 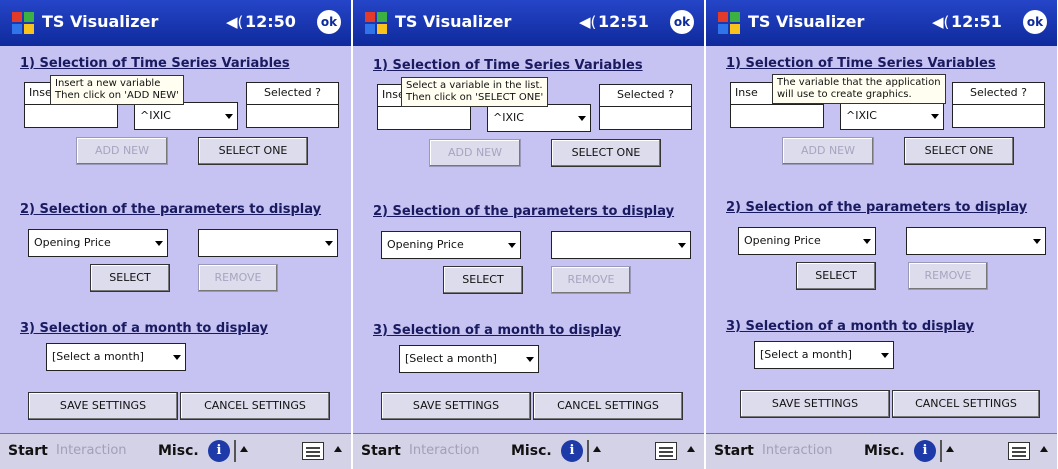 What do you see at coordinates (806, 21) in the screenshot?
I see `app-title: TS Visualizer` at bounding box center [806, 21].